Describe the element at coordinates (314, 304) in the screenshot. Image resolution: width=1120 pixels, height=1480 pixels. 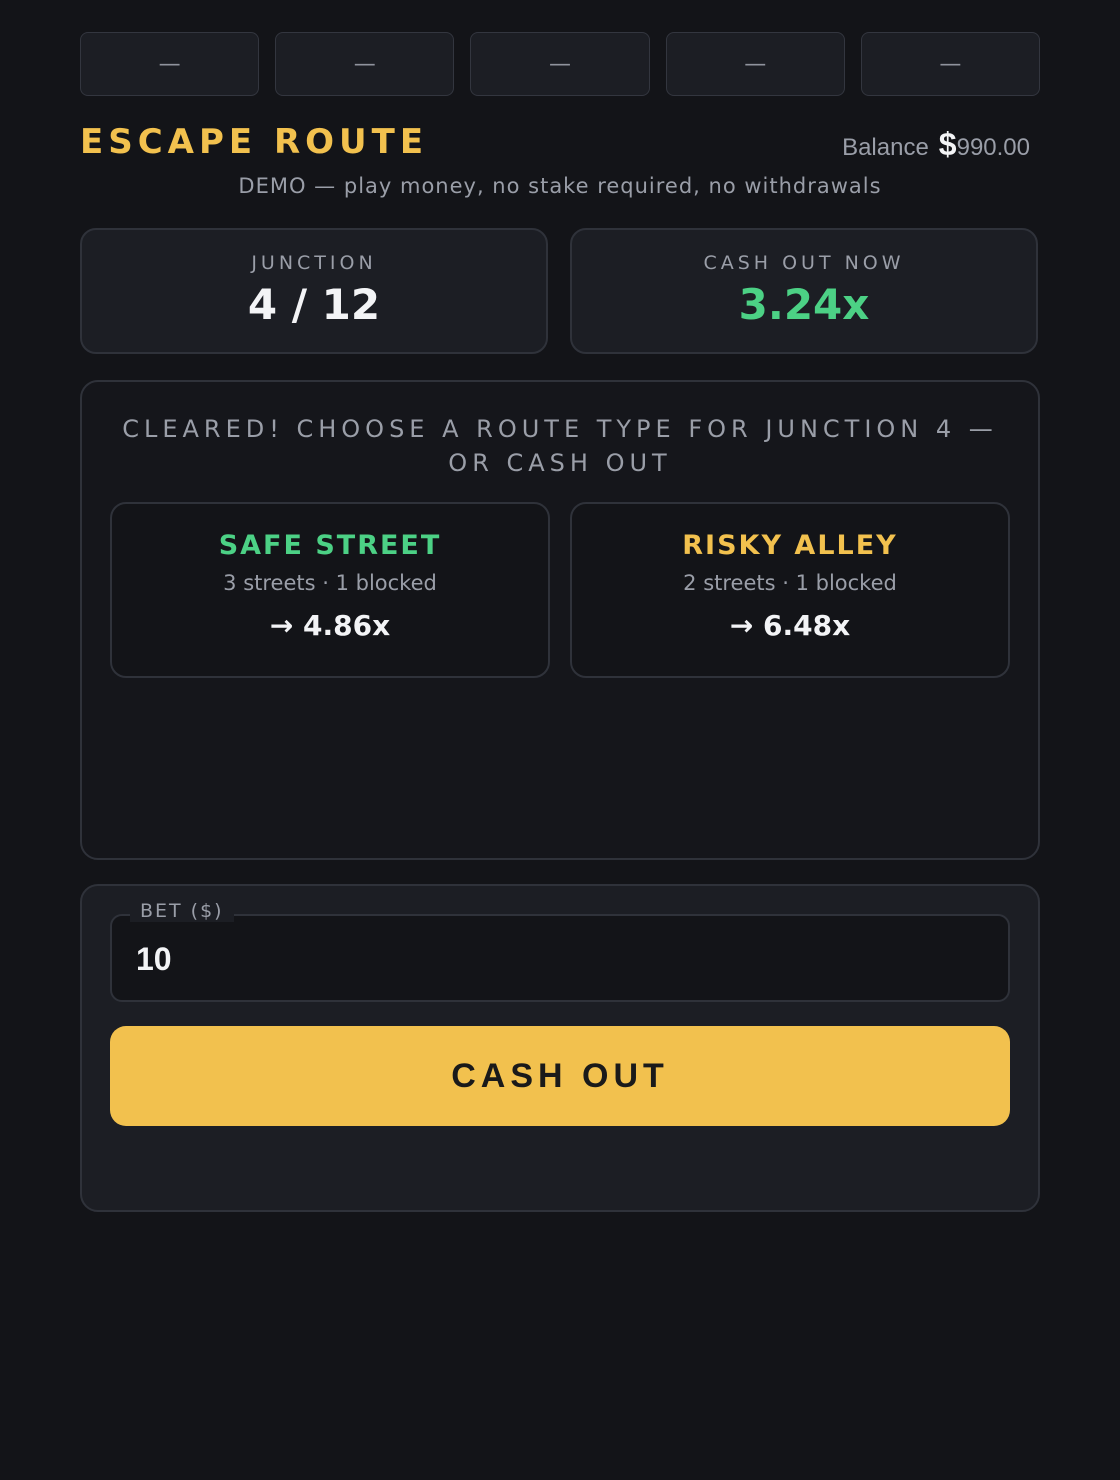
I see `junction-value: 4 / 12` at that location.